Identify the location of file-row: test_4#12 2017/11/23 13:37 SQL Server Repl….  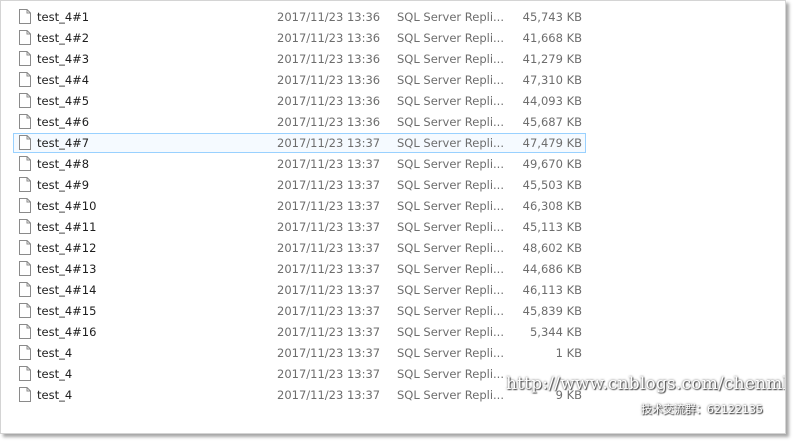
(301, 248).